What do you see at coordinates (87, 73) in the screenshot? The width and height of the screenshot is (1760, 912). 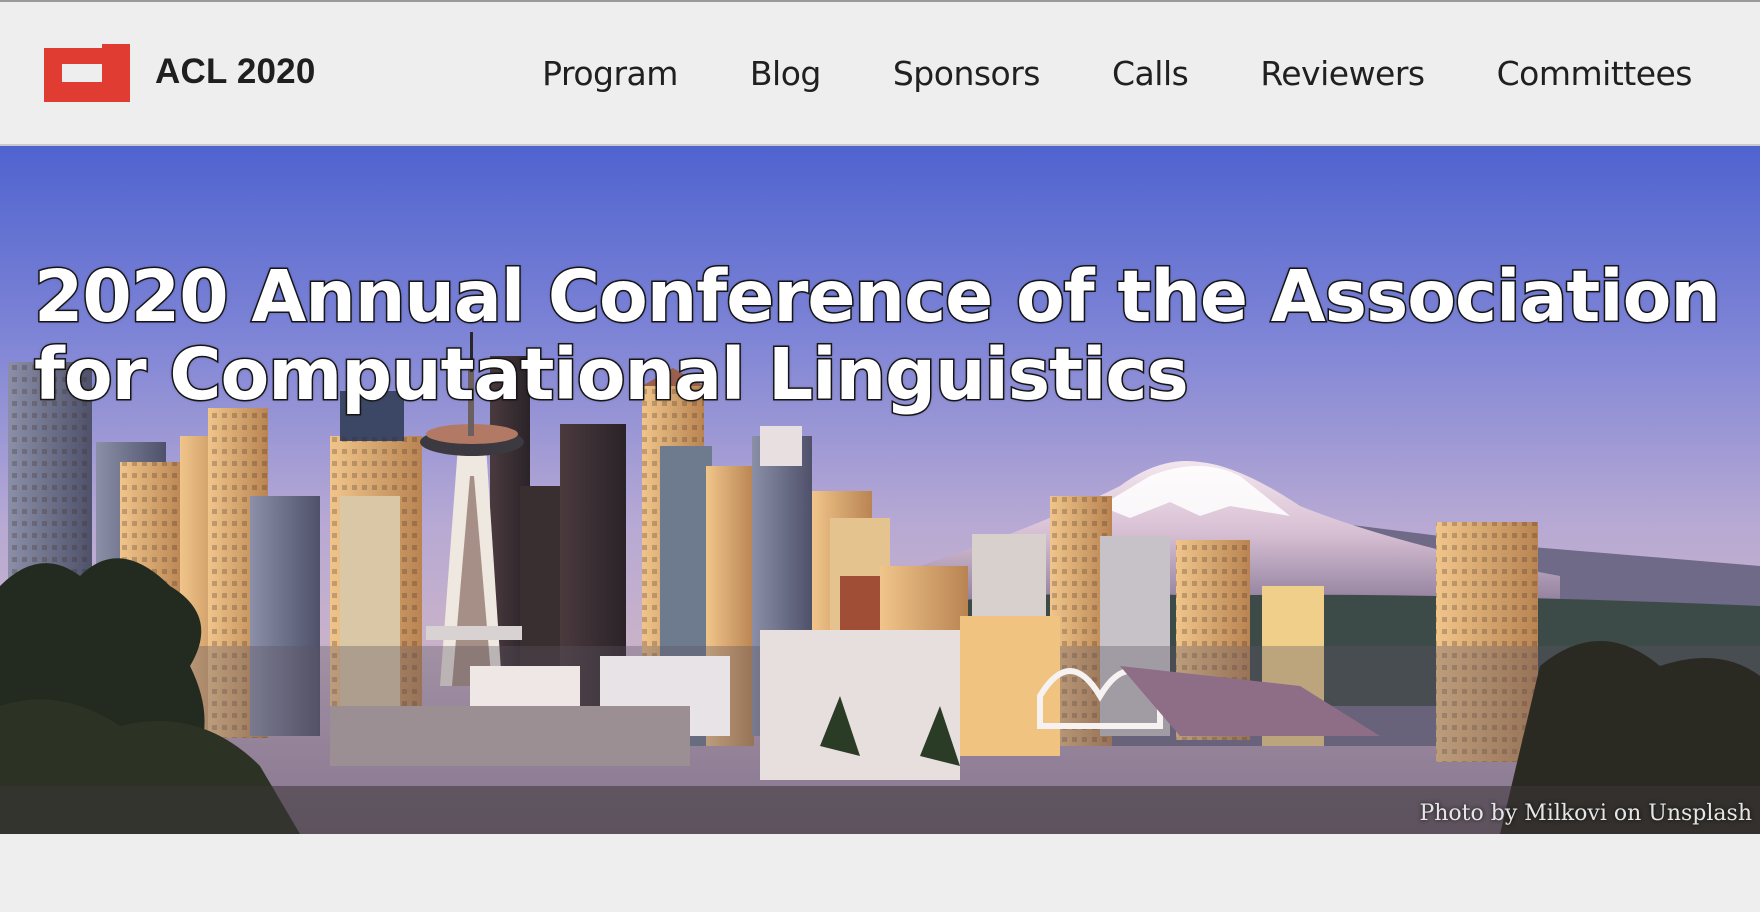 I see `acl-logo-icon` at bounding box center [87, 73].